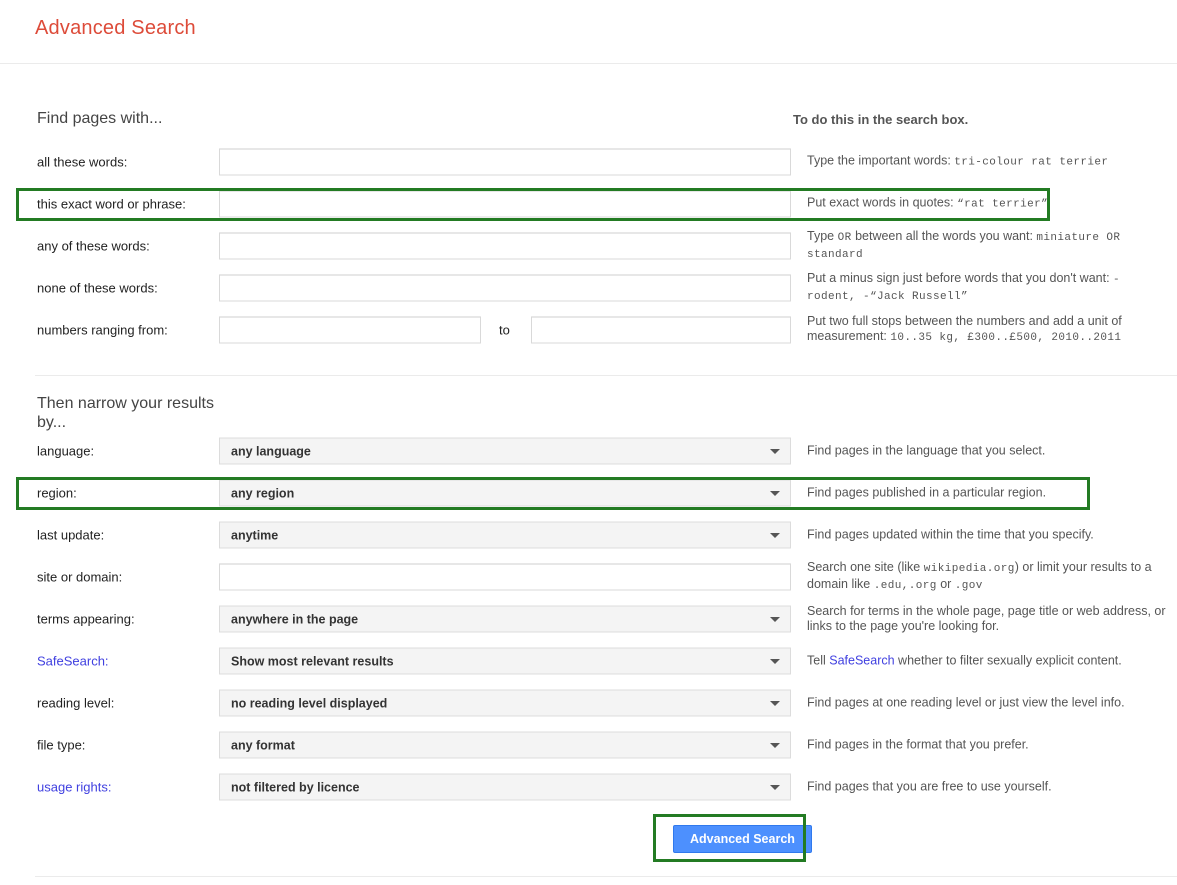 Image resolution: width=1177 pixels, height=885 pixels. I want to click on footer-divider, so click(606, 876).